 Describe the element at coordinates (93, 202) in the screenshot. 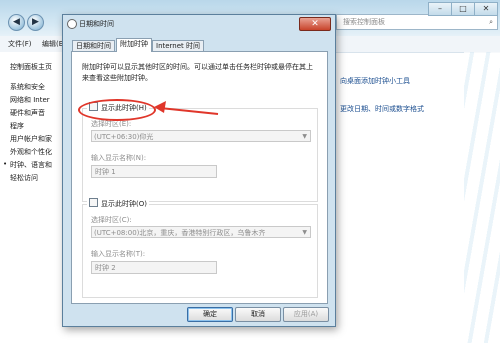

I see `clock2-checkbox-box` at that location.